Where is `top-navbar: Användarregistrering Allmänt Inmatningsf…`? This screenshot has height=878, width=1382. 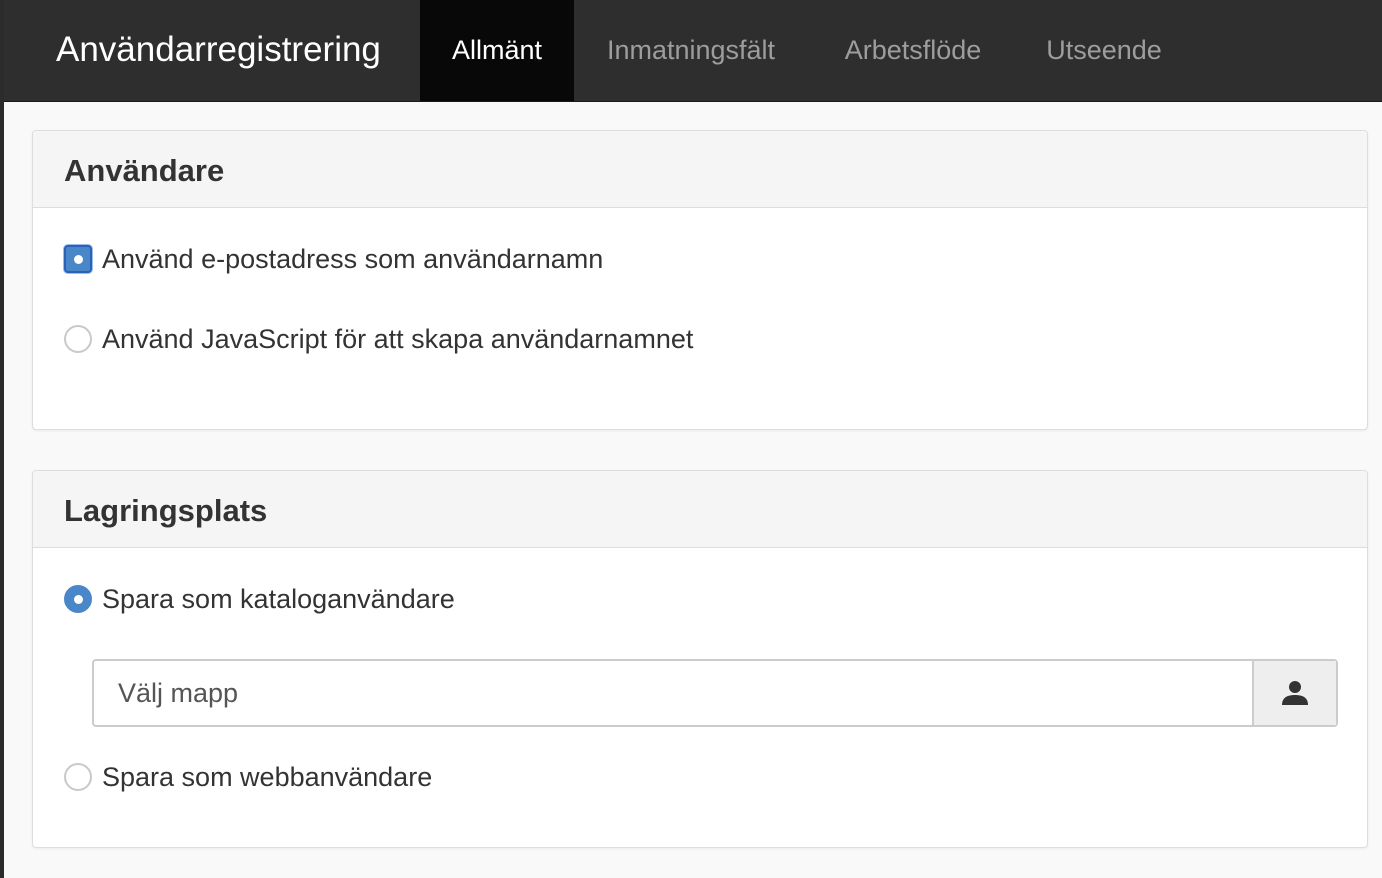 top-navbar: Användarregistrering Allmänt Inmatningsf… is located at coordinates (693, 51).